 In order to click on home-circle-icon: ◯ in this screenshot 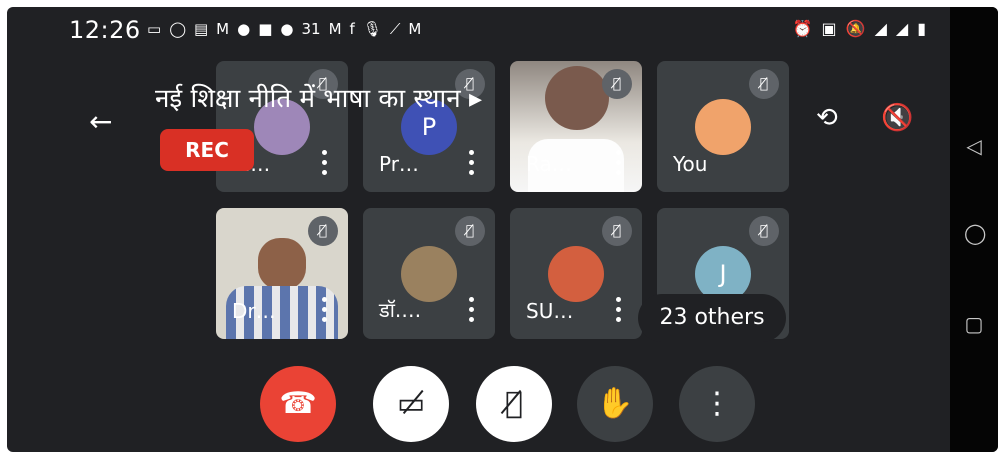, I will do `click(975, 233)`.